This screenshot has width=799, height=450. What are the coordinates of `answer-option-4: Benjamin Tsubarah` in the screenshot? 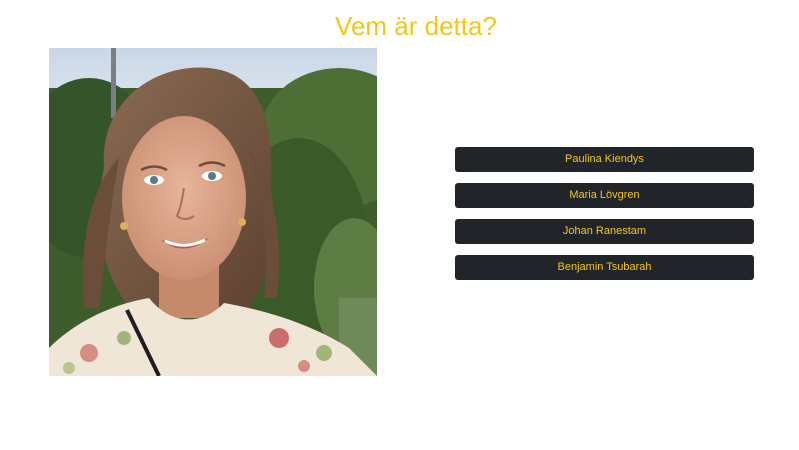 It's located at (604, 267).